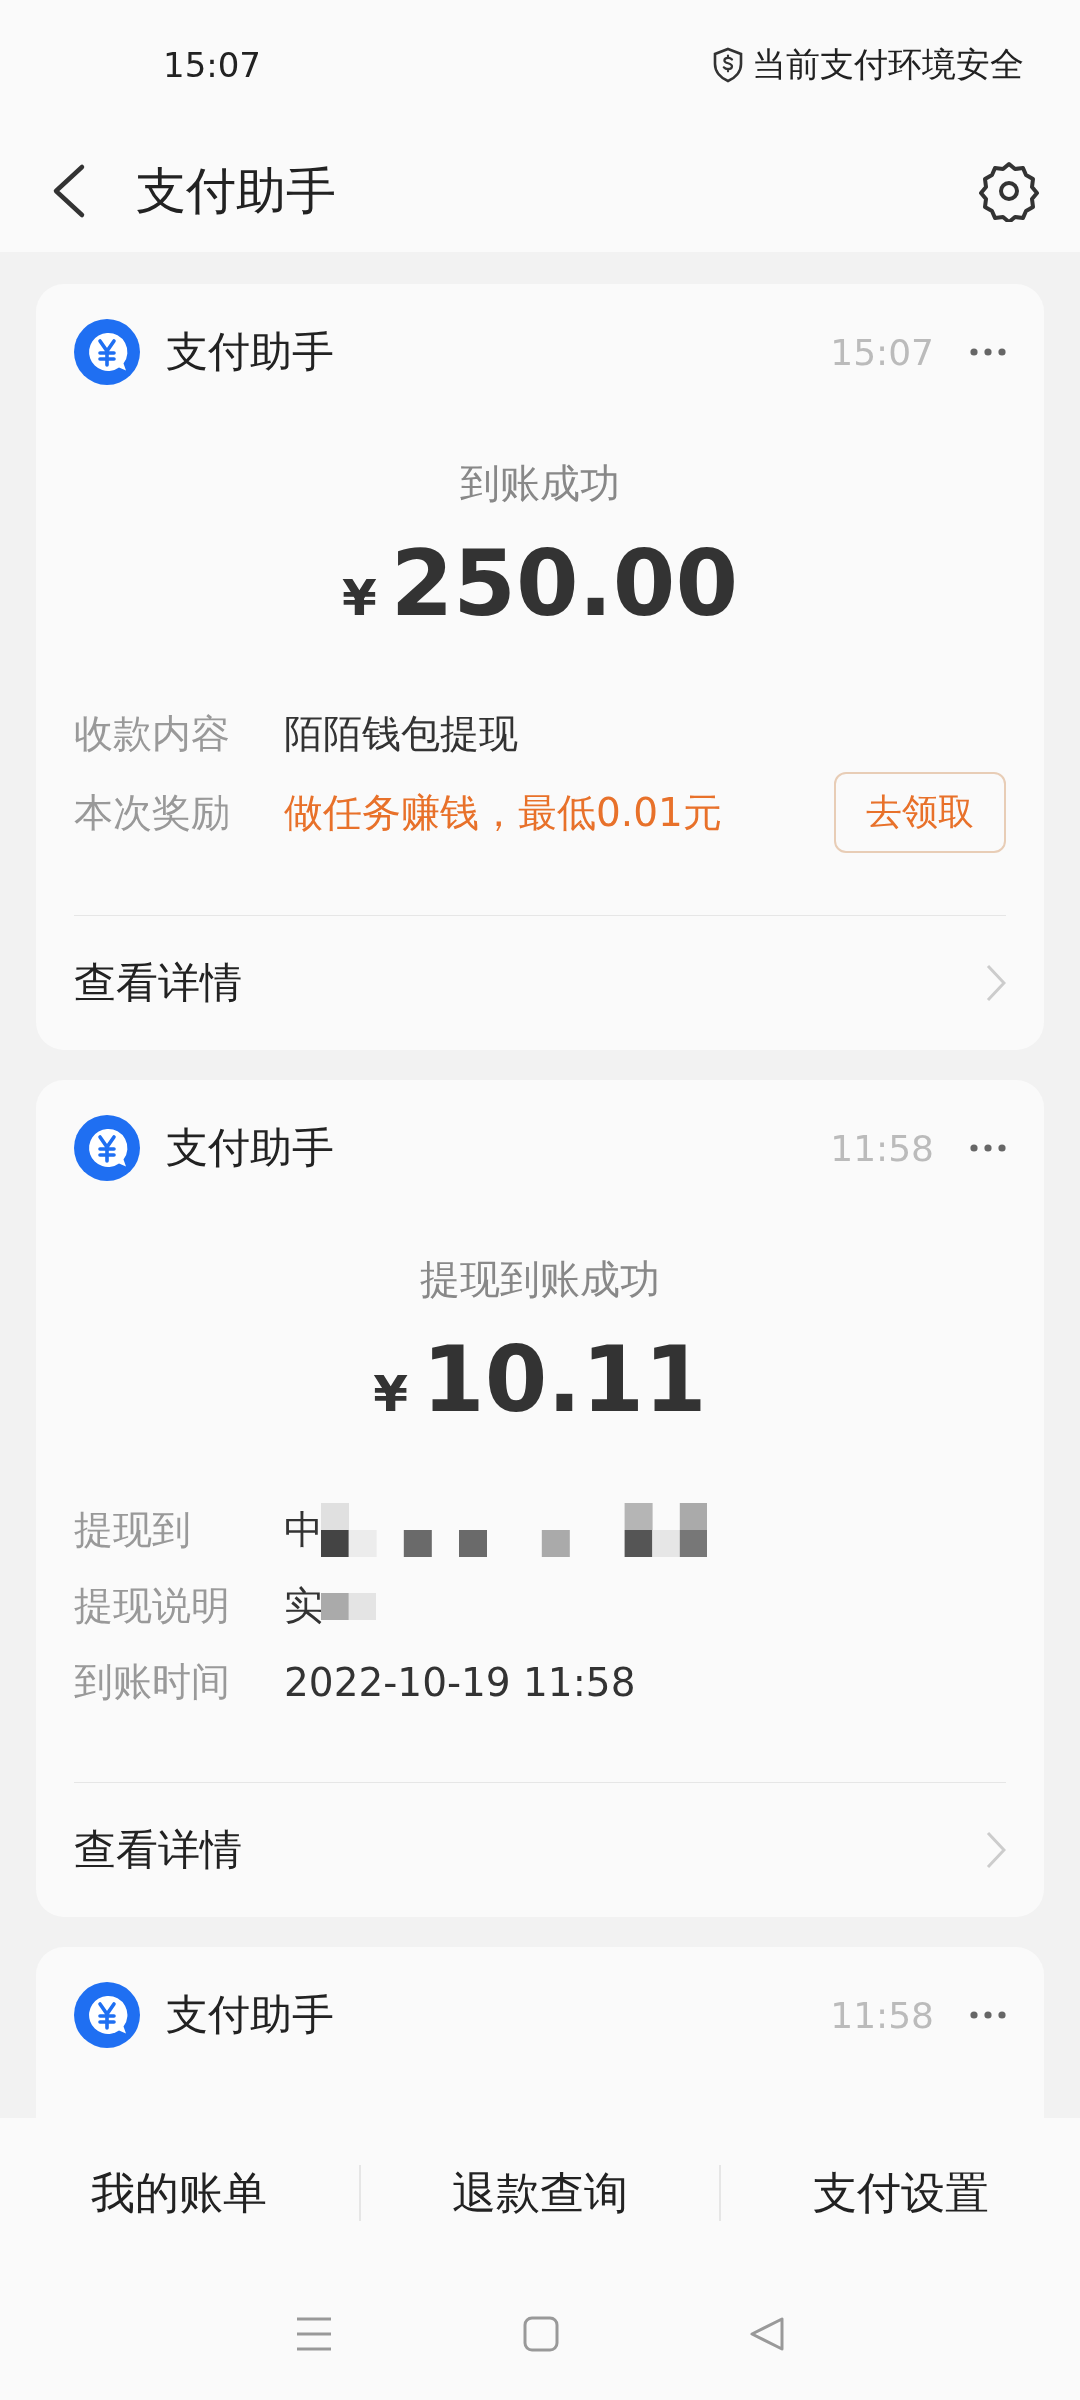 Image resolution: width=1080 pixels, height=2400 pixels. What do you see at coordinates (564, 583) in the screenshot?
I see `amount: 250.00` at bounding box center [564, 583].